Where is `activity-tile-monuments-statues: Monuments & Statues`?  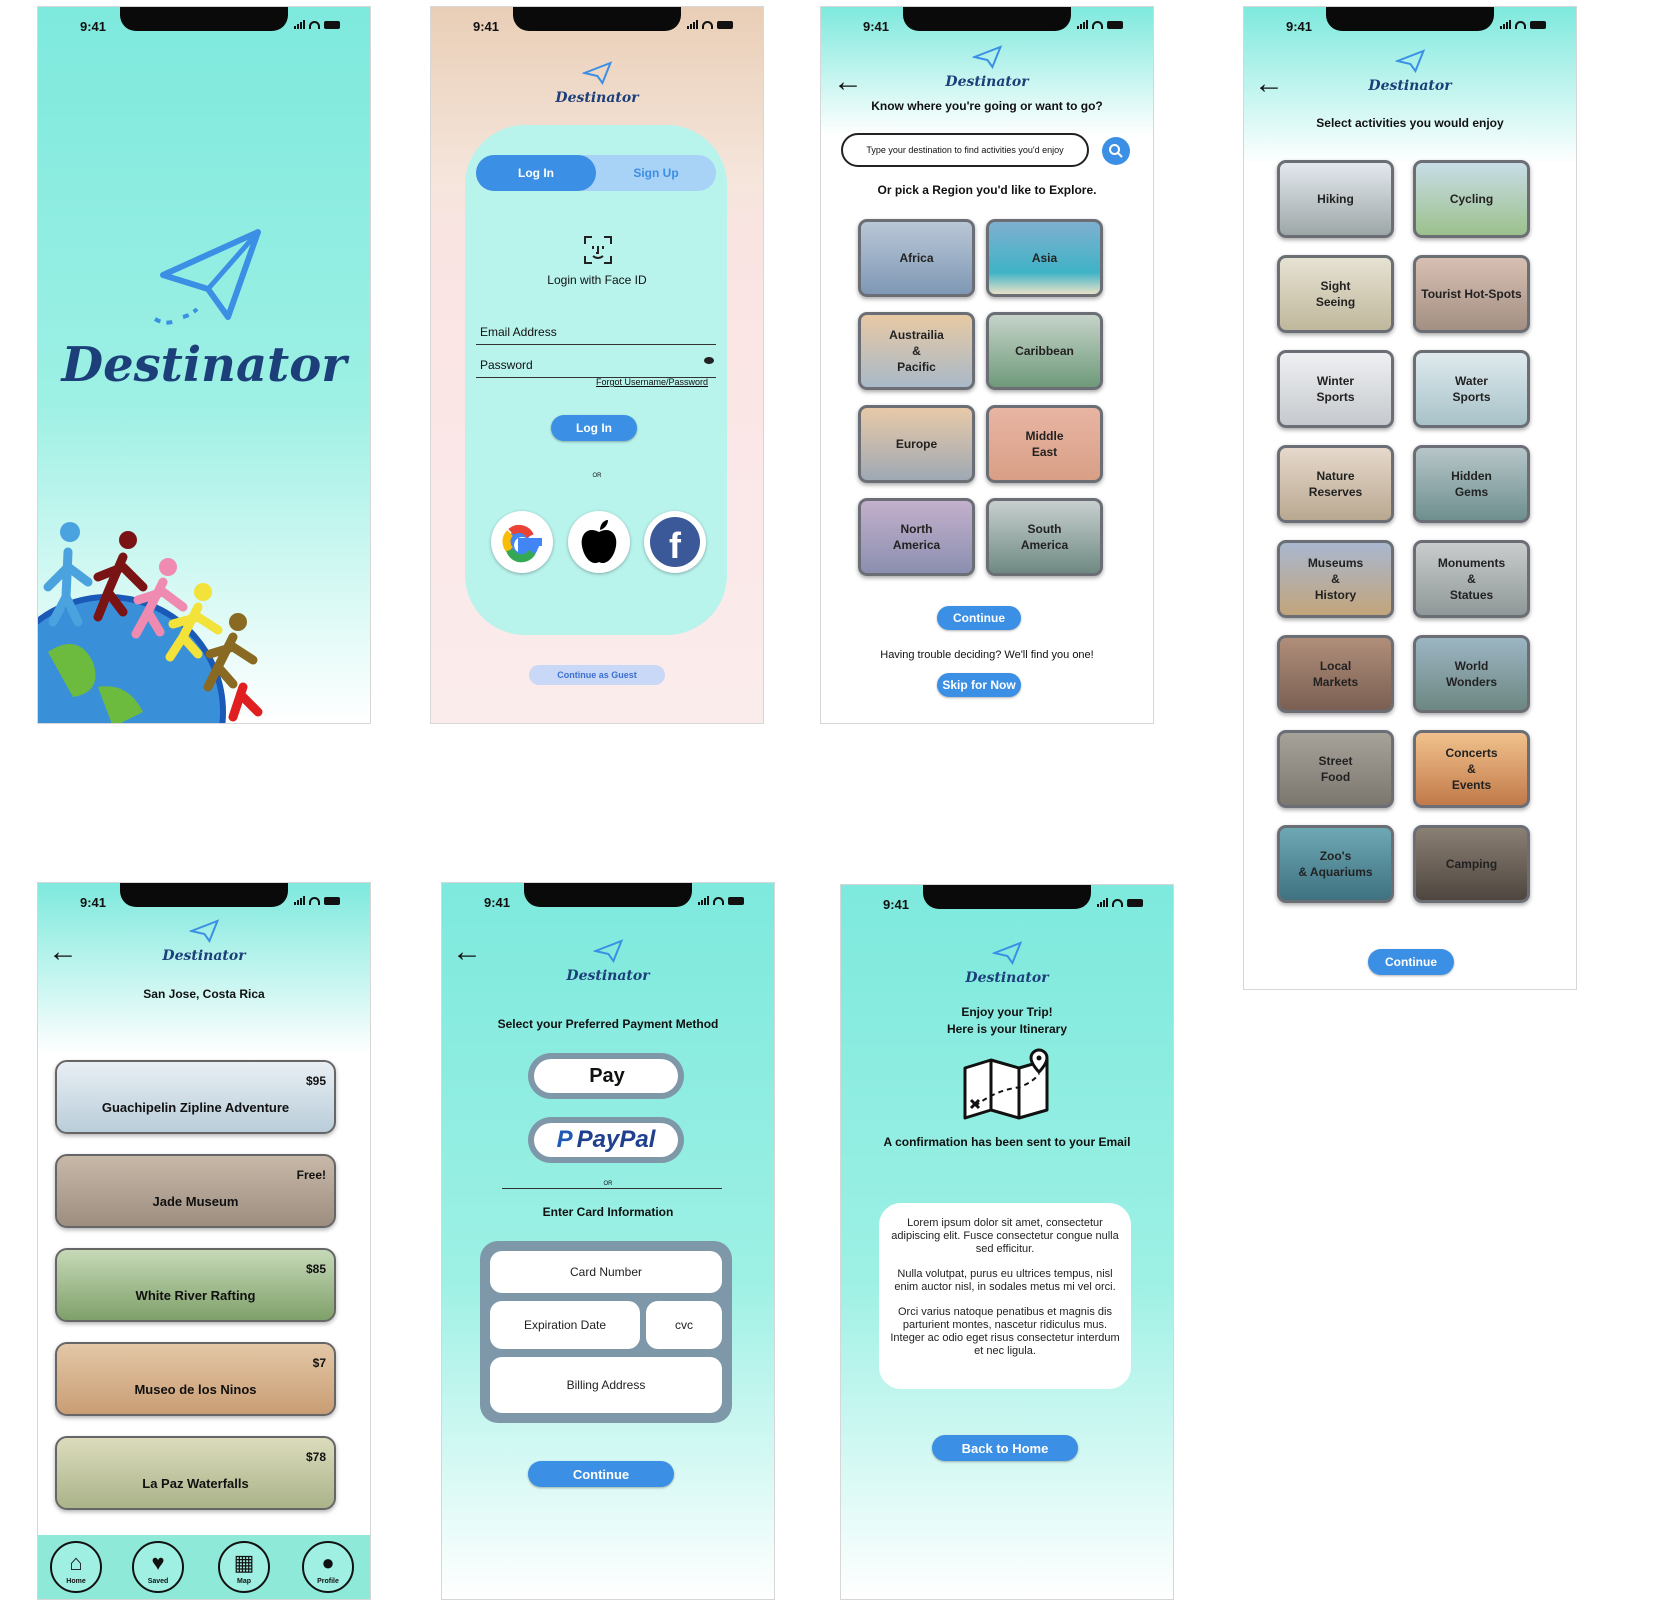 activity-tile-monuments-statues: Monuments & Statues is located at coordinates (1471, 579).